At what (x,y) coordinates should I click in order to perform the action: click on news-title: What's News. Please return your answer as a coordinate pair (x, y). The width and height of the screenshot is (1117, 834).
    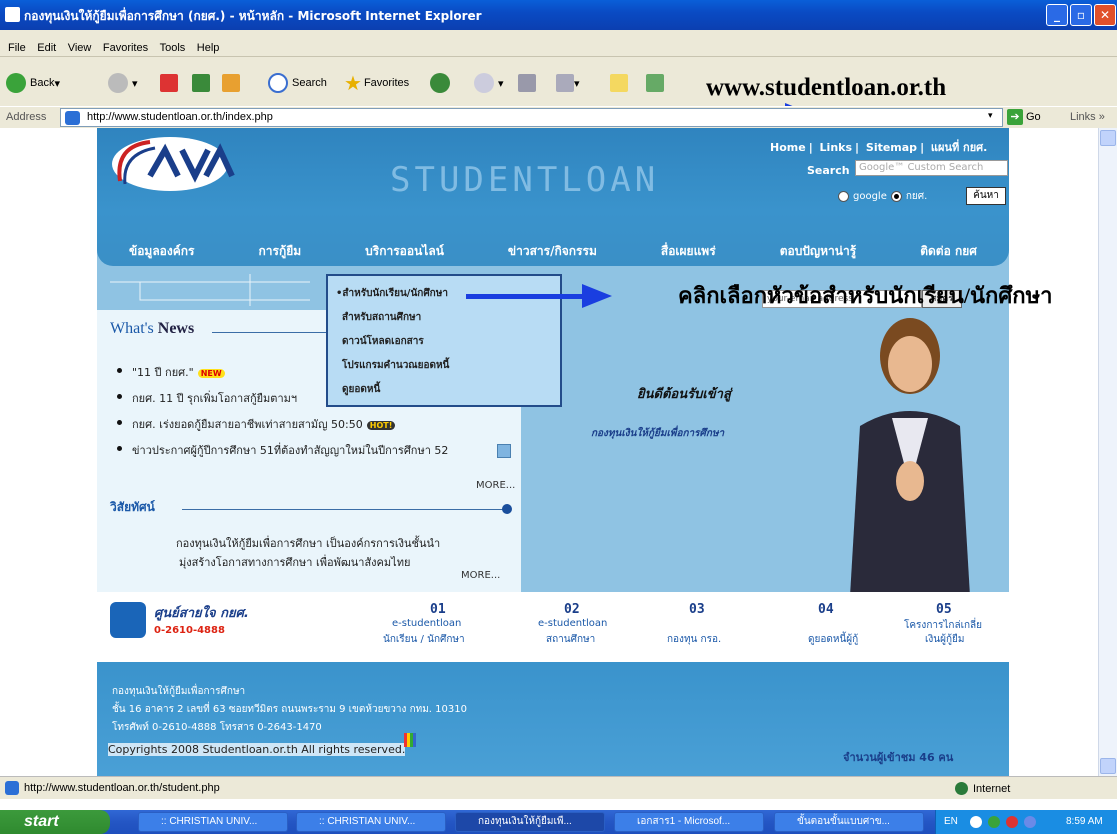
    Looking at the image, I should click on (152, 328).